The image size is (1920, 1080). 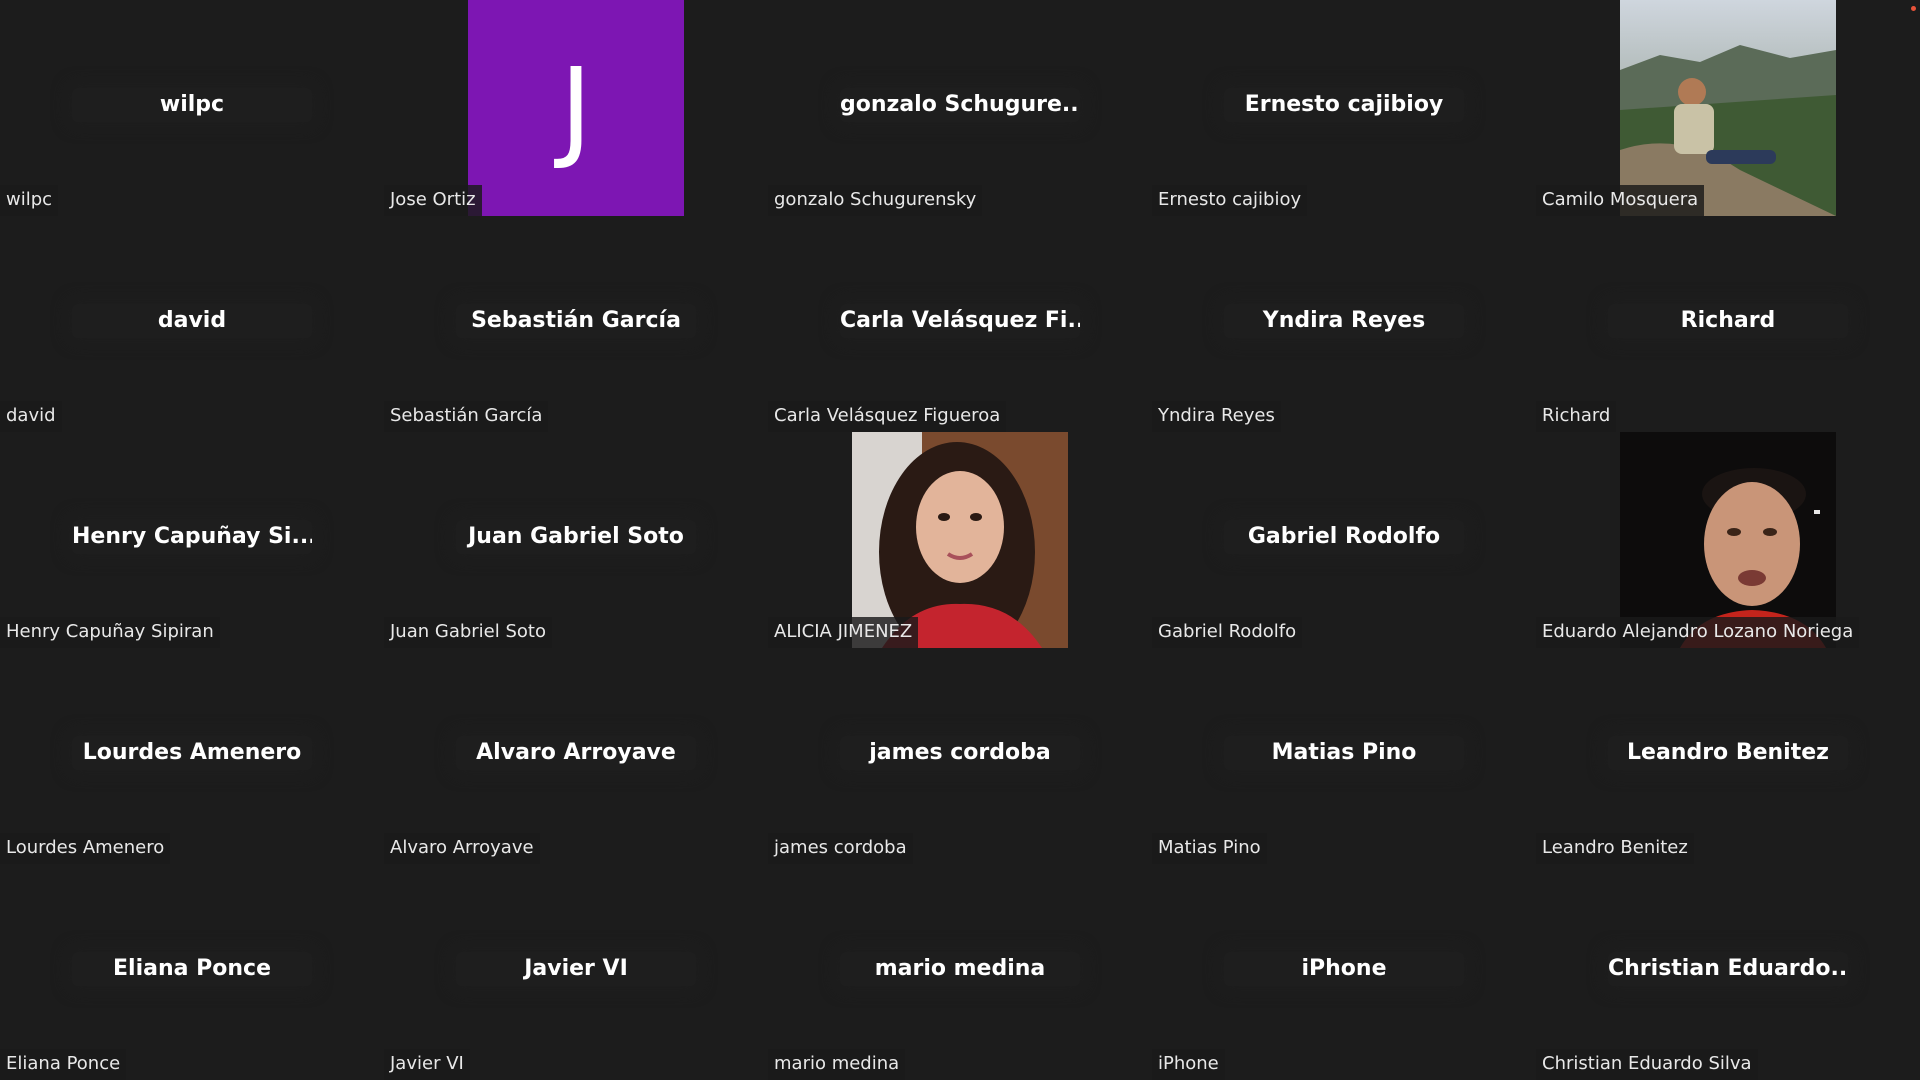 I want to click on participant-video-woman, so click(x=960, y=540).